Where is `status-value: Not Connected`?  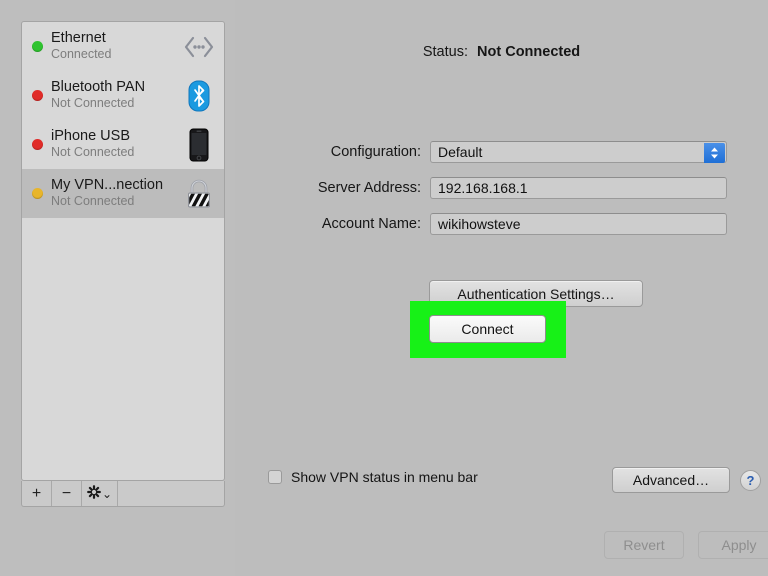
status-value: Not Connected is located at coordinates (529, 52).